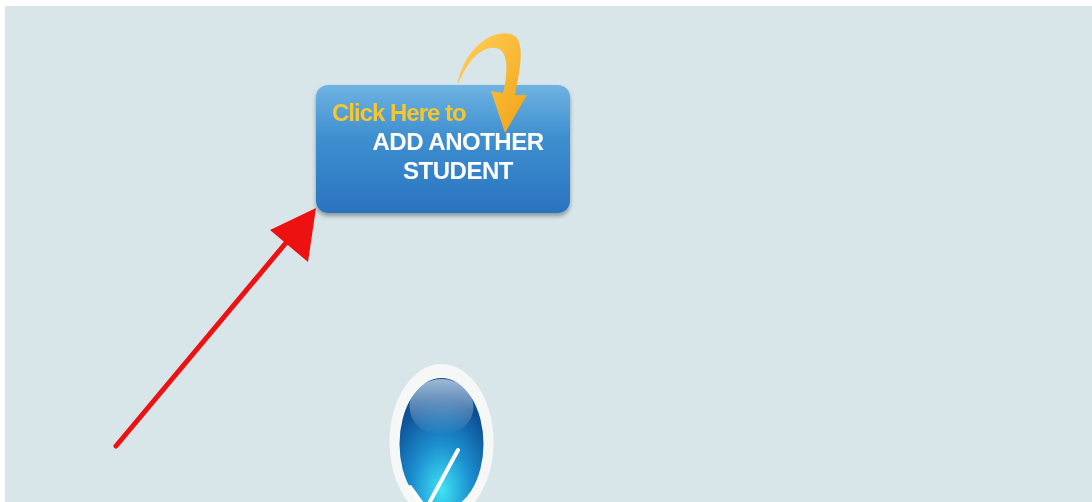  Describe the element at coordinates (441, 432) in the screenshot. I see `checkmark-button` at that location.